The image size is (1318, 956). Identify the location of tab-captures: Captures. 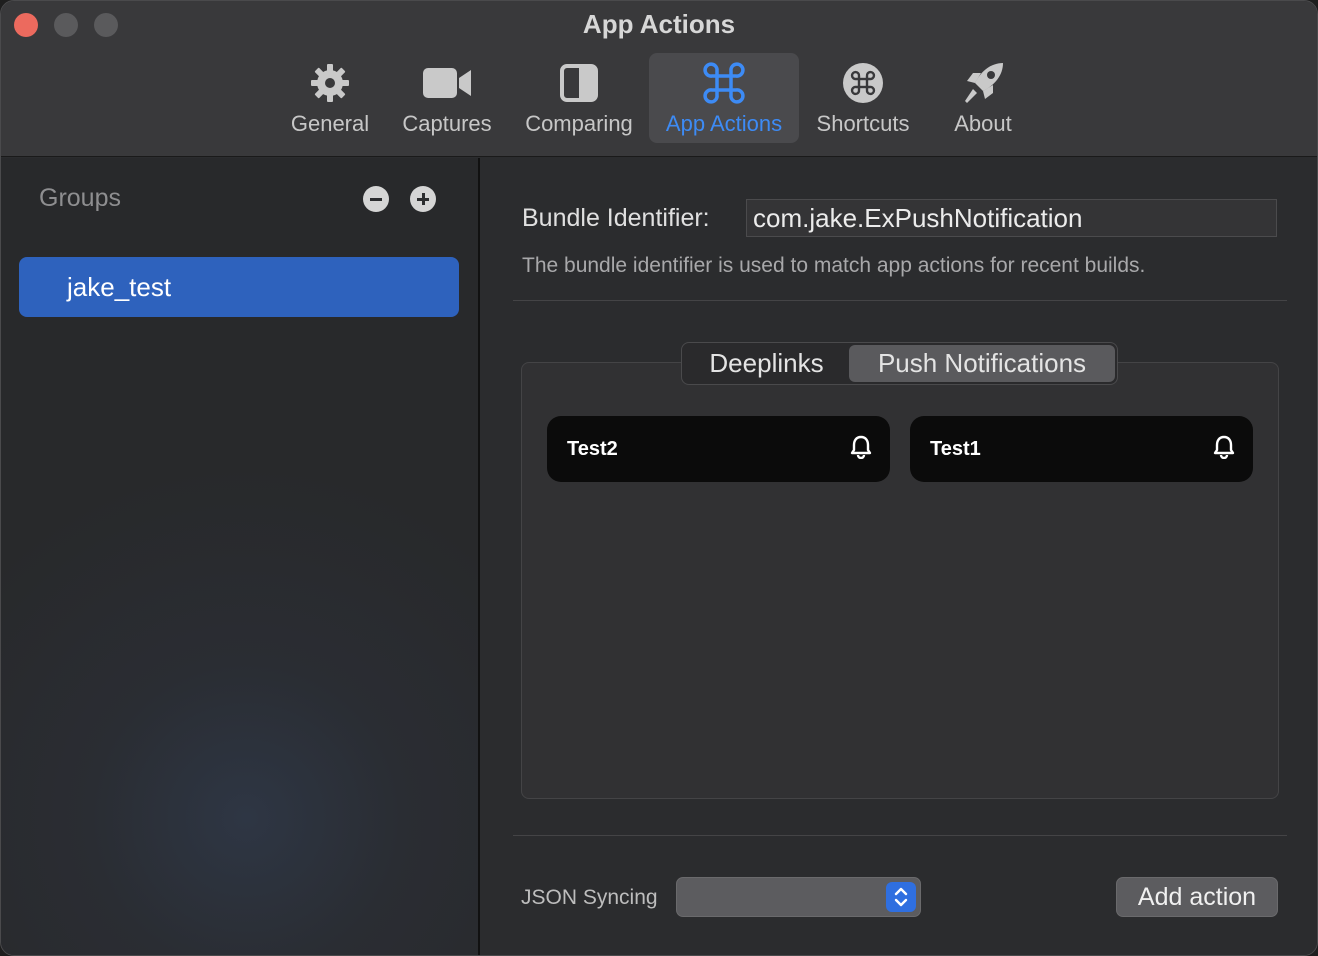
(447, 98).